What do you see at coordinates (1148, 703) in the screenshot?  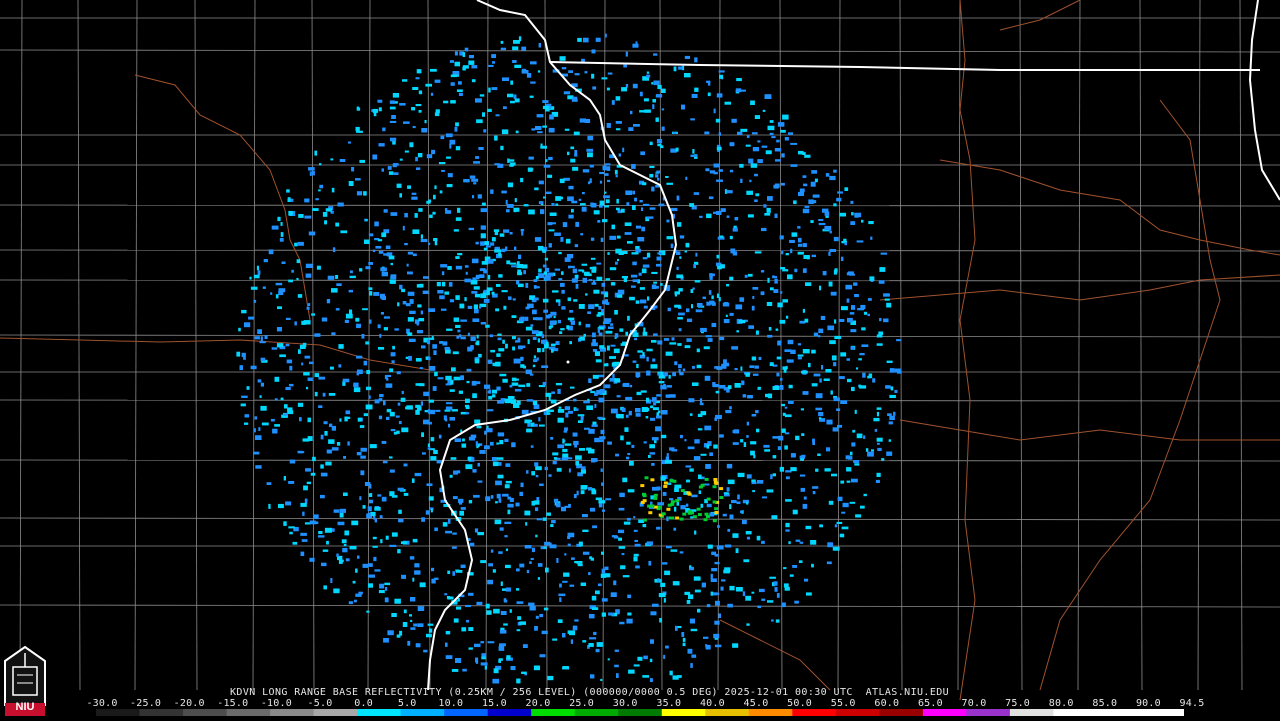 I see `colorbar-label: 90.0` at bounding box center [1148, 703].